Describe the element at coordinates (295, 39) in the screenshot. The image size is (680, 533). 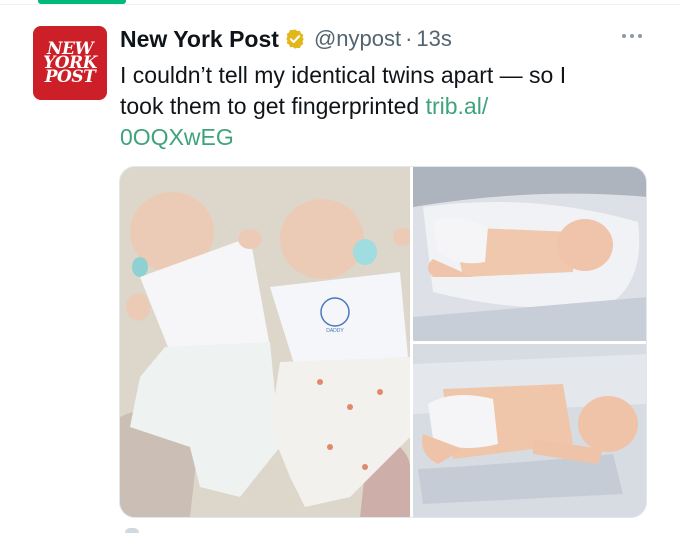
I see `verified-badge-icon` at that location.